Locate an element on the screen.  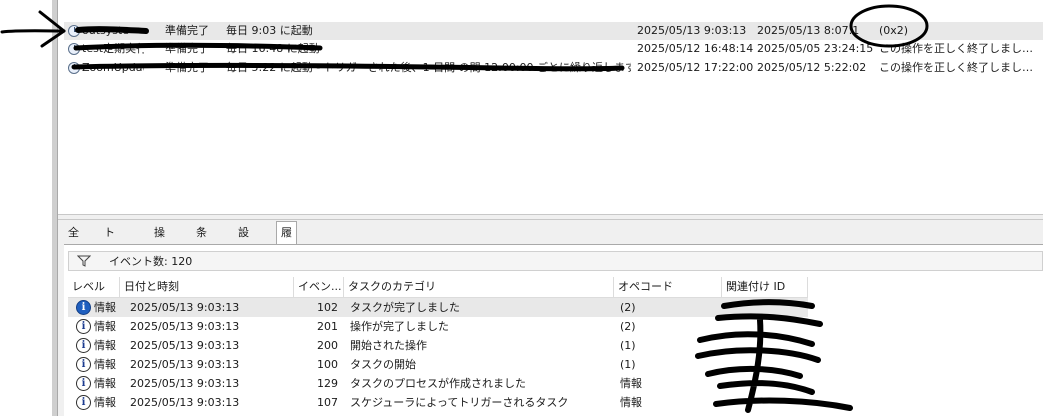
task-name: test定期実行 is located at coordinates (113, 48).